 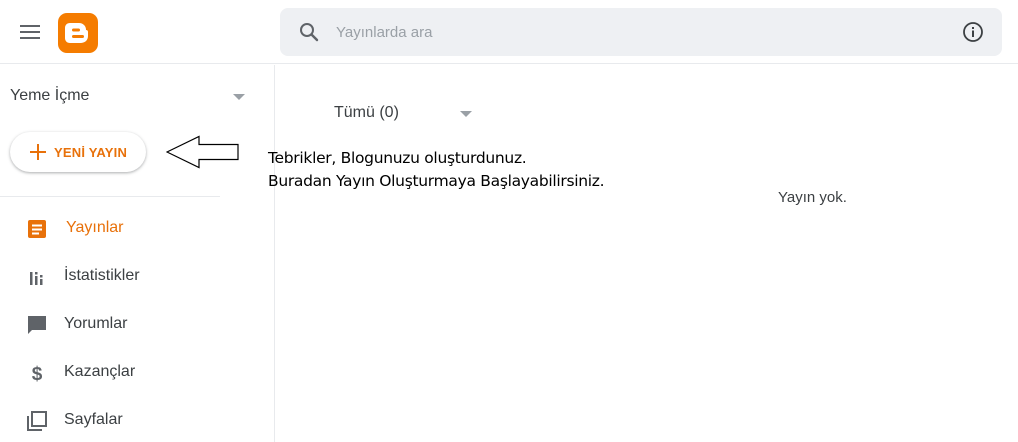 I want to click on blogger-logo-icon, so click(x=78, y=33).